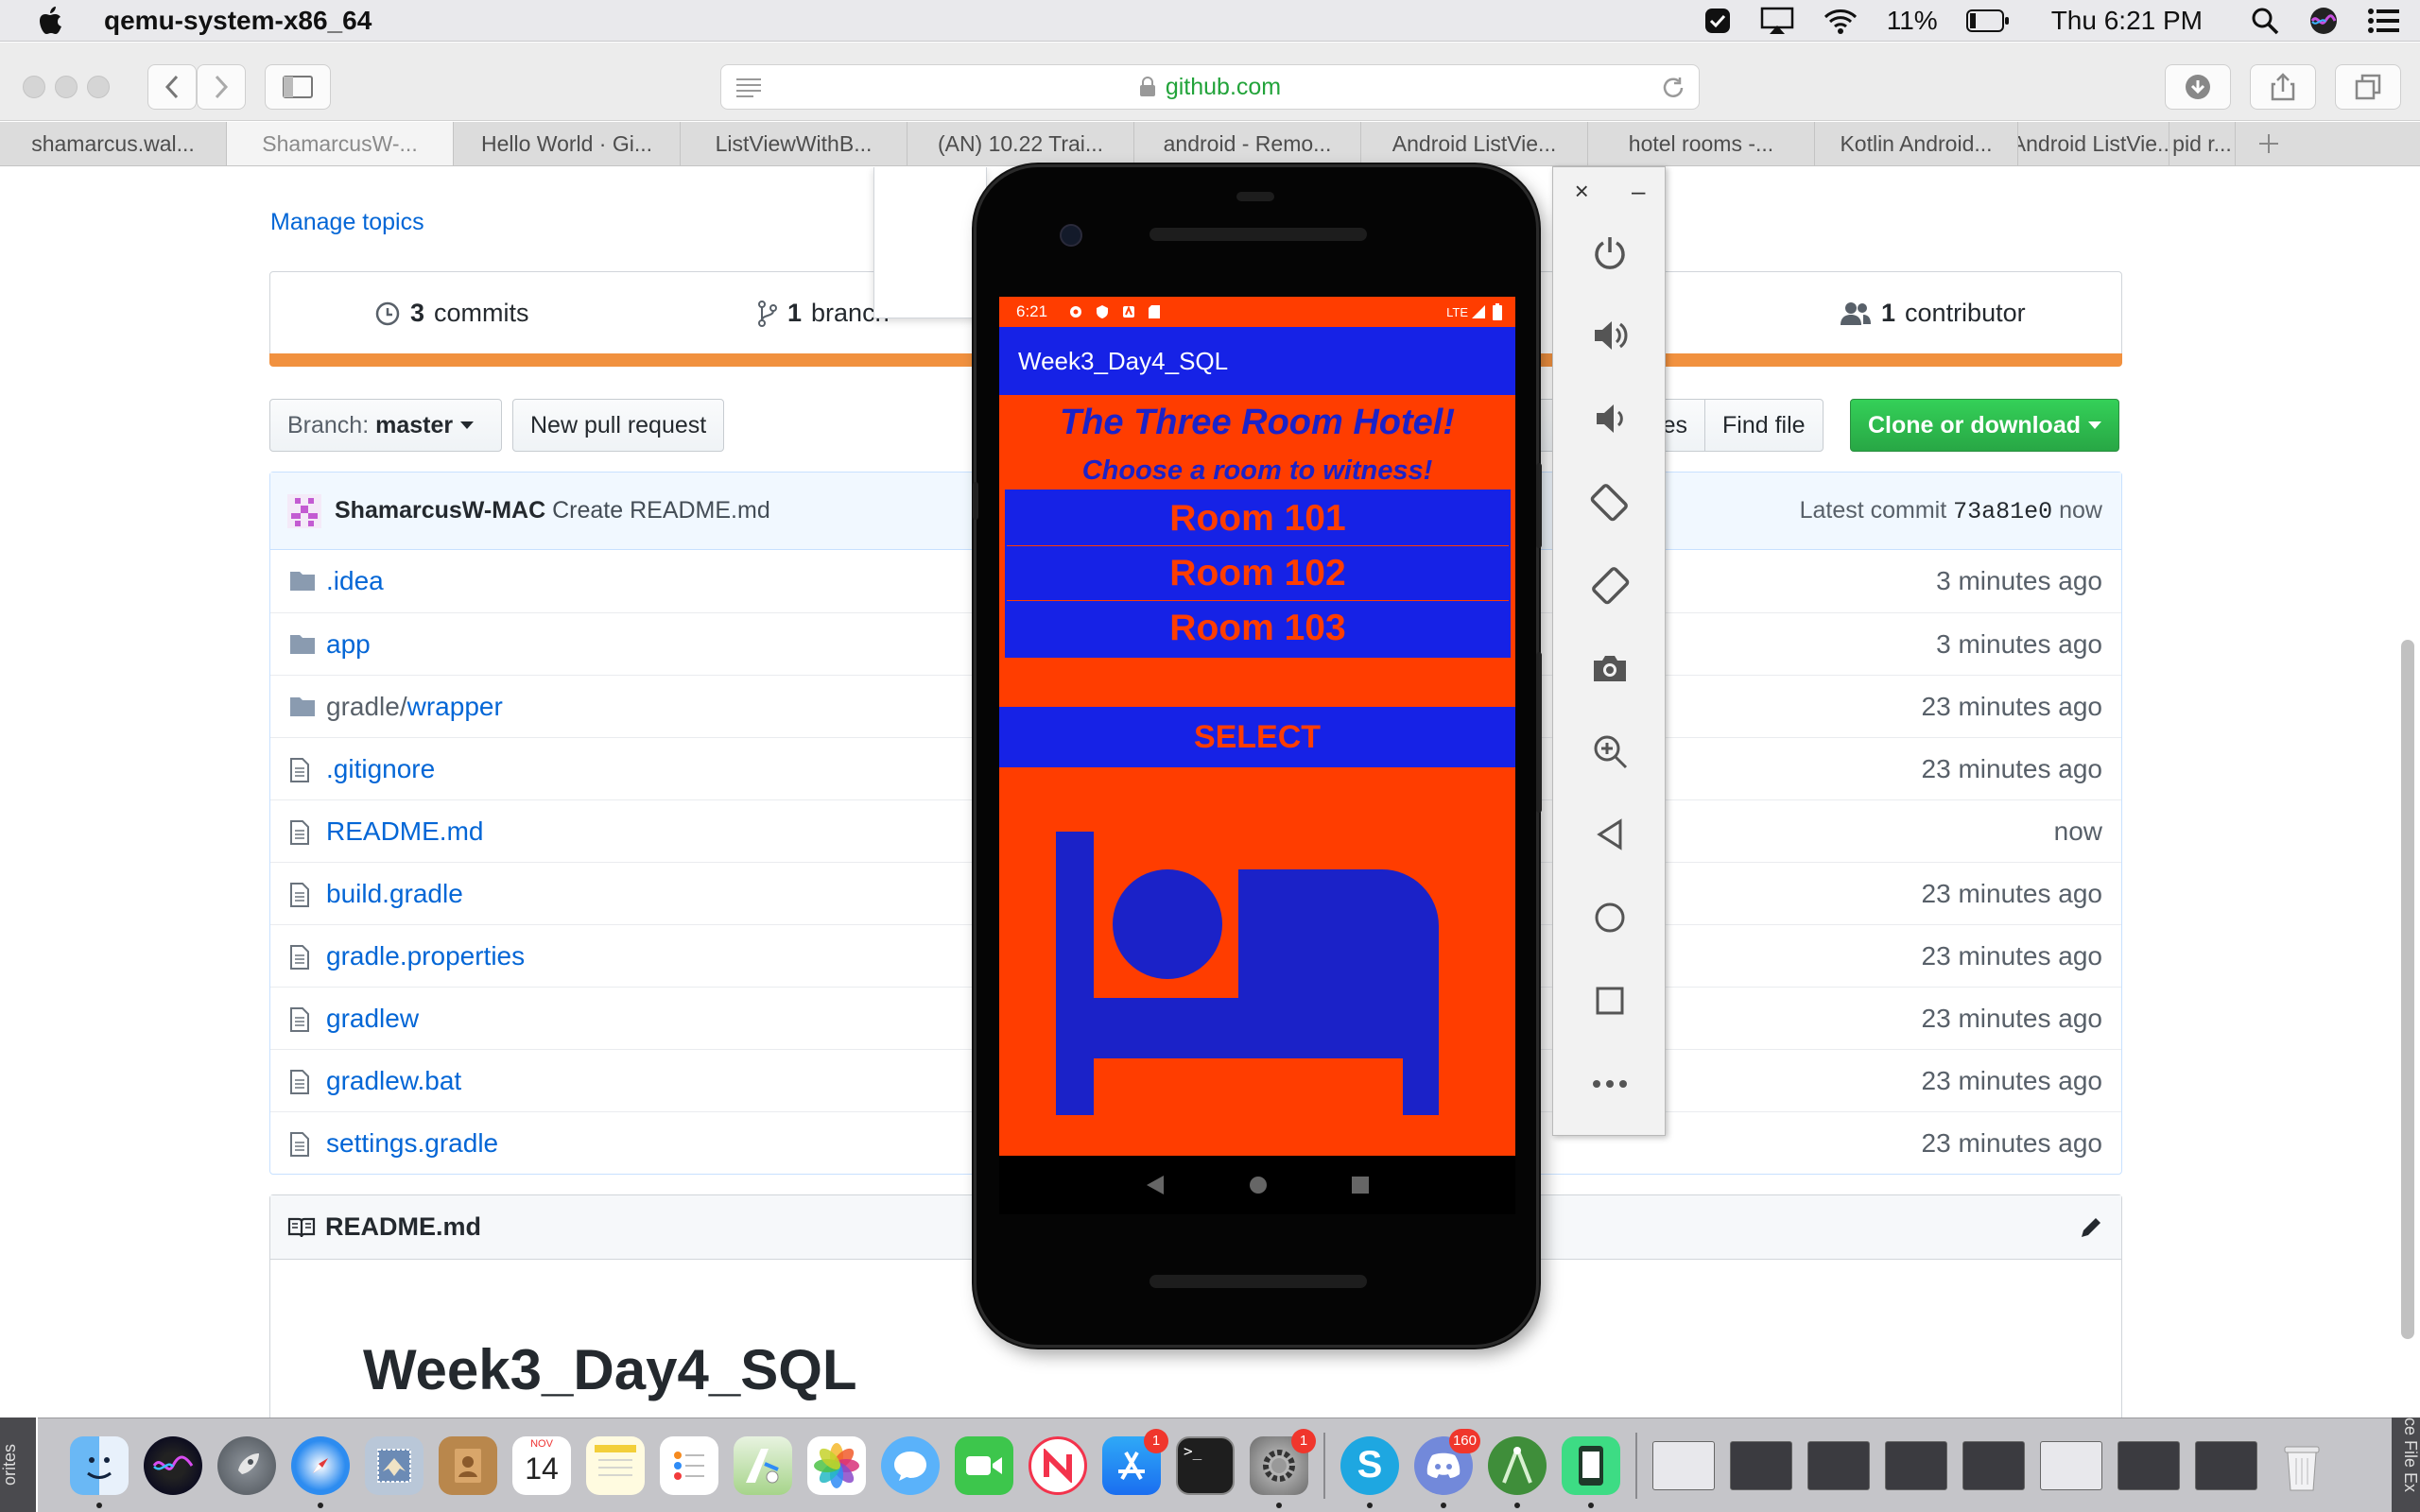 Image resolution: width=2420 pixels, height=1512 pixels. I want to click on address-bar: github.com, so click(1210, 87).